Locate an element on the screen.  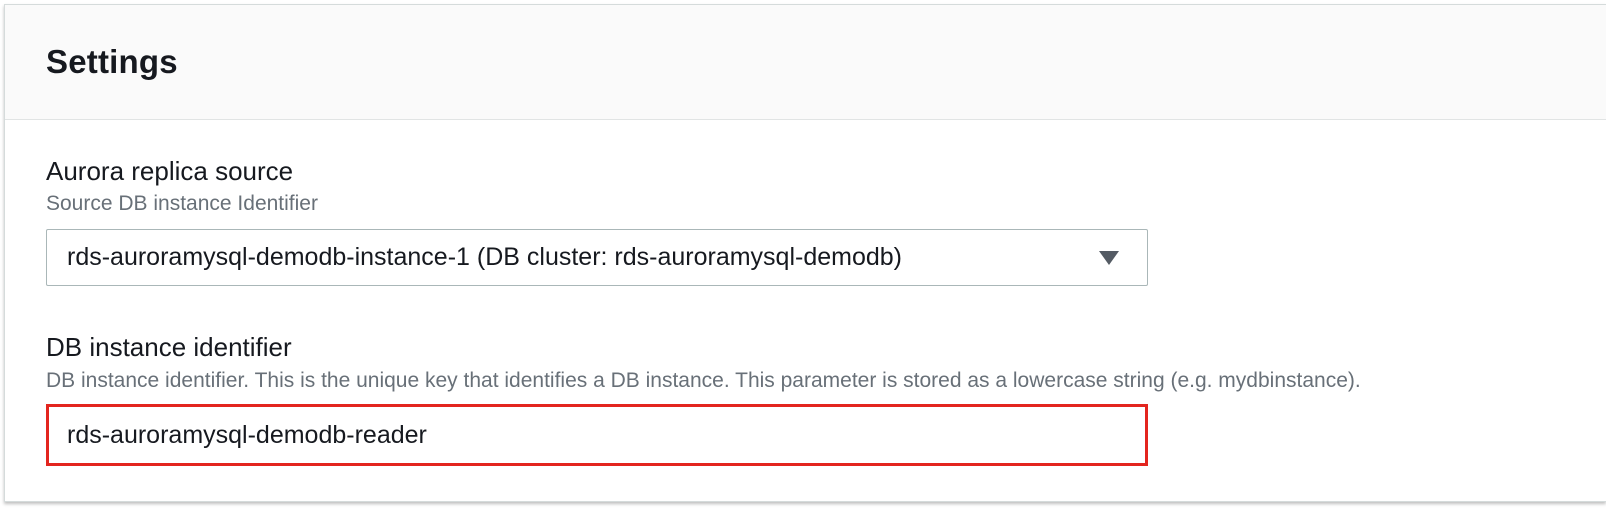
replica-source-description: Source DB instance Identifier is located at coordinates (182, 203).